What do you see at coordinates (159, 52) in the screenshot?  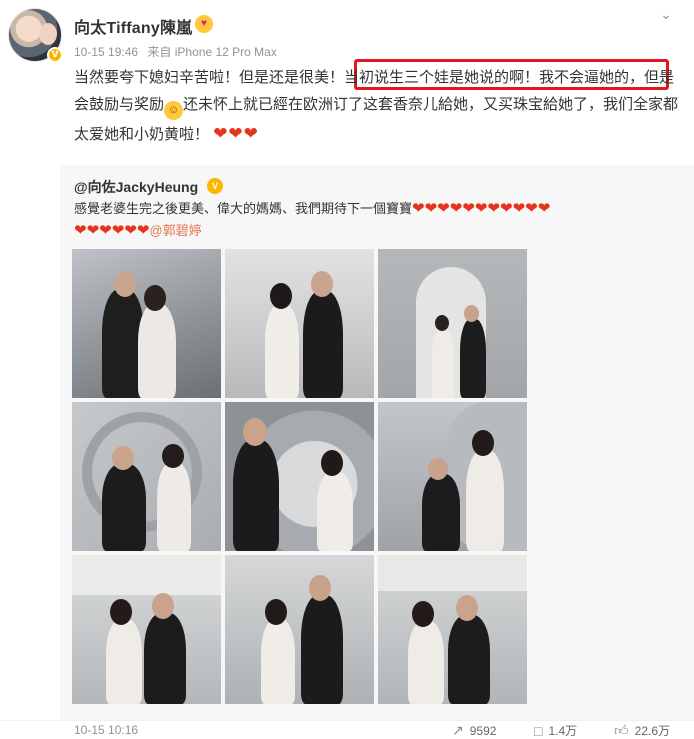 I see `source-label: 来自` at bounding box center [159, 52].